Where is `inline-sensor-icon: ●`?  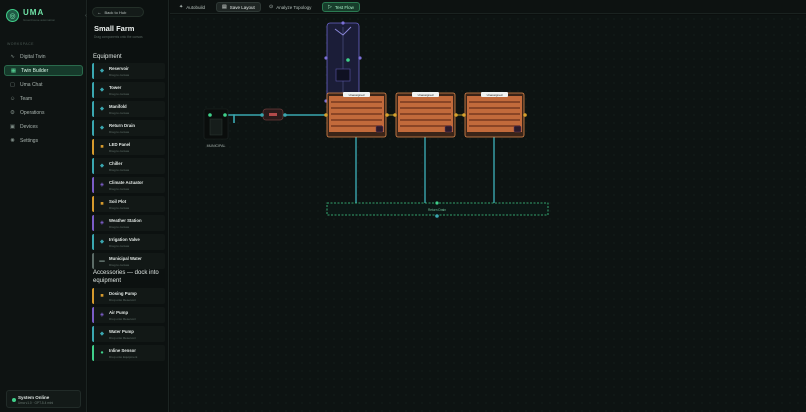
inline-sensor-icon: ● is located at coordinates (102, 353).